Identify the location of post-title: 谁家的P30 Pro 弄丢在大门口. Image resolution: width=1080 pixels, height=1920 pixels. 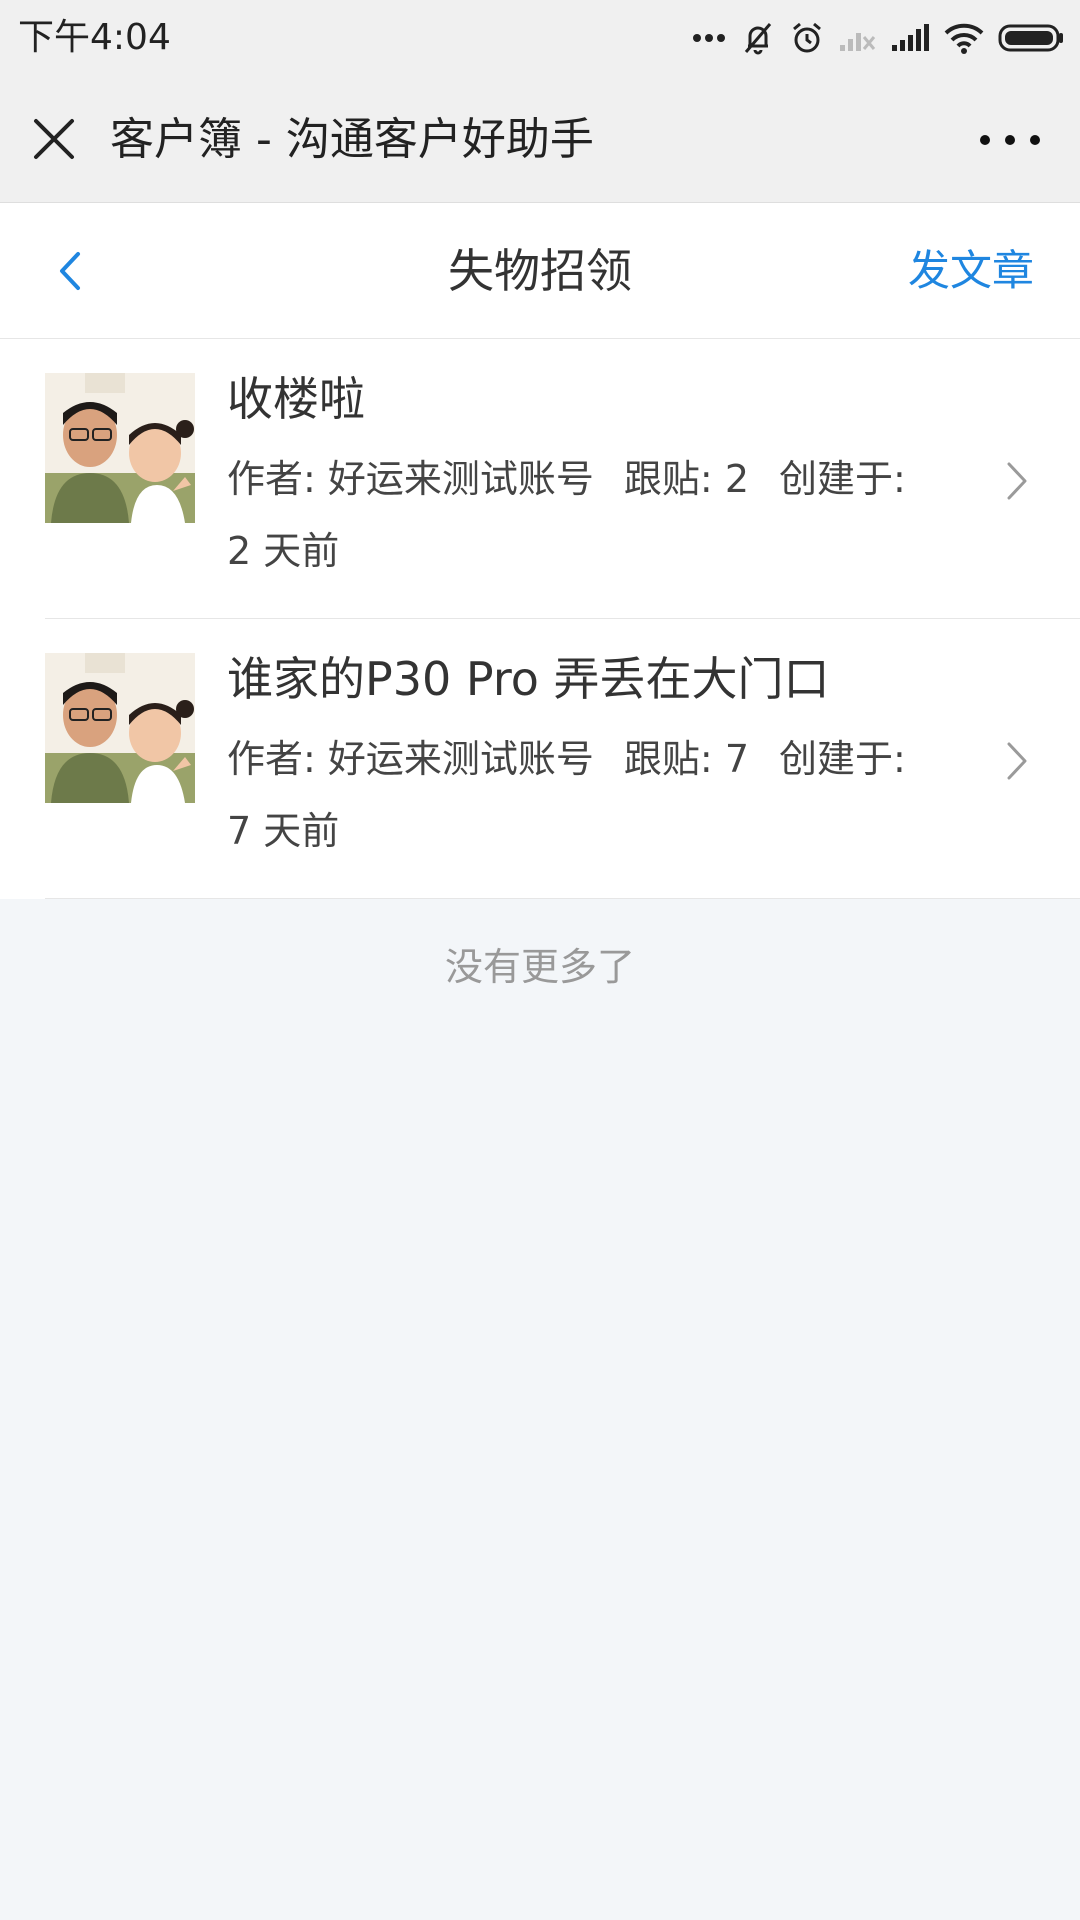
(528, 679).